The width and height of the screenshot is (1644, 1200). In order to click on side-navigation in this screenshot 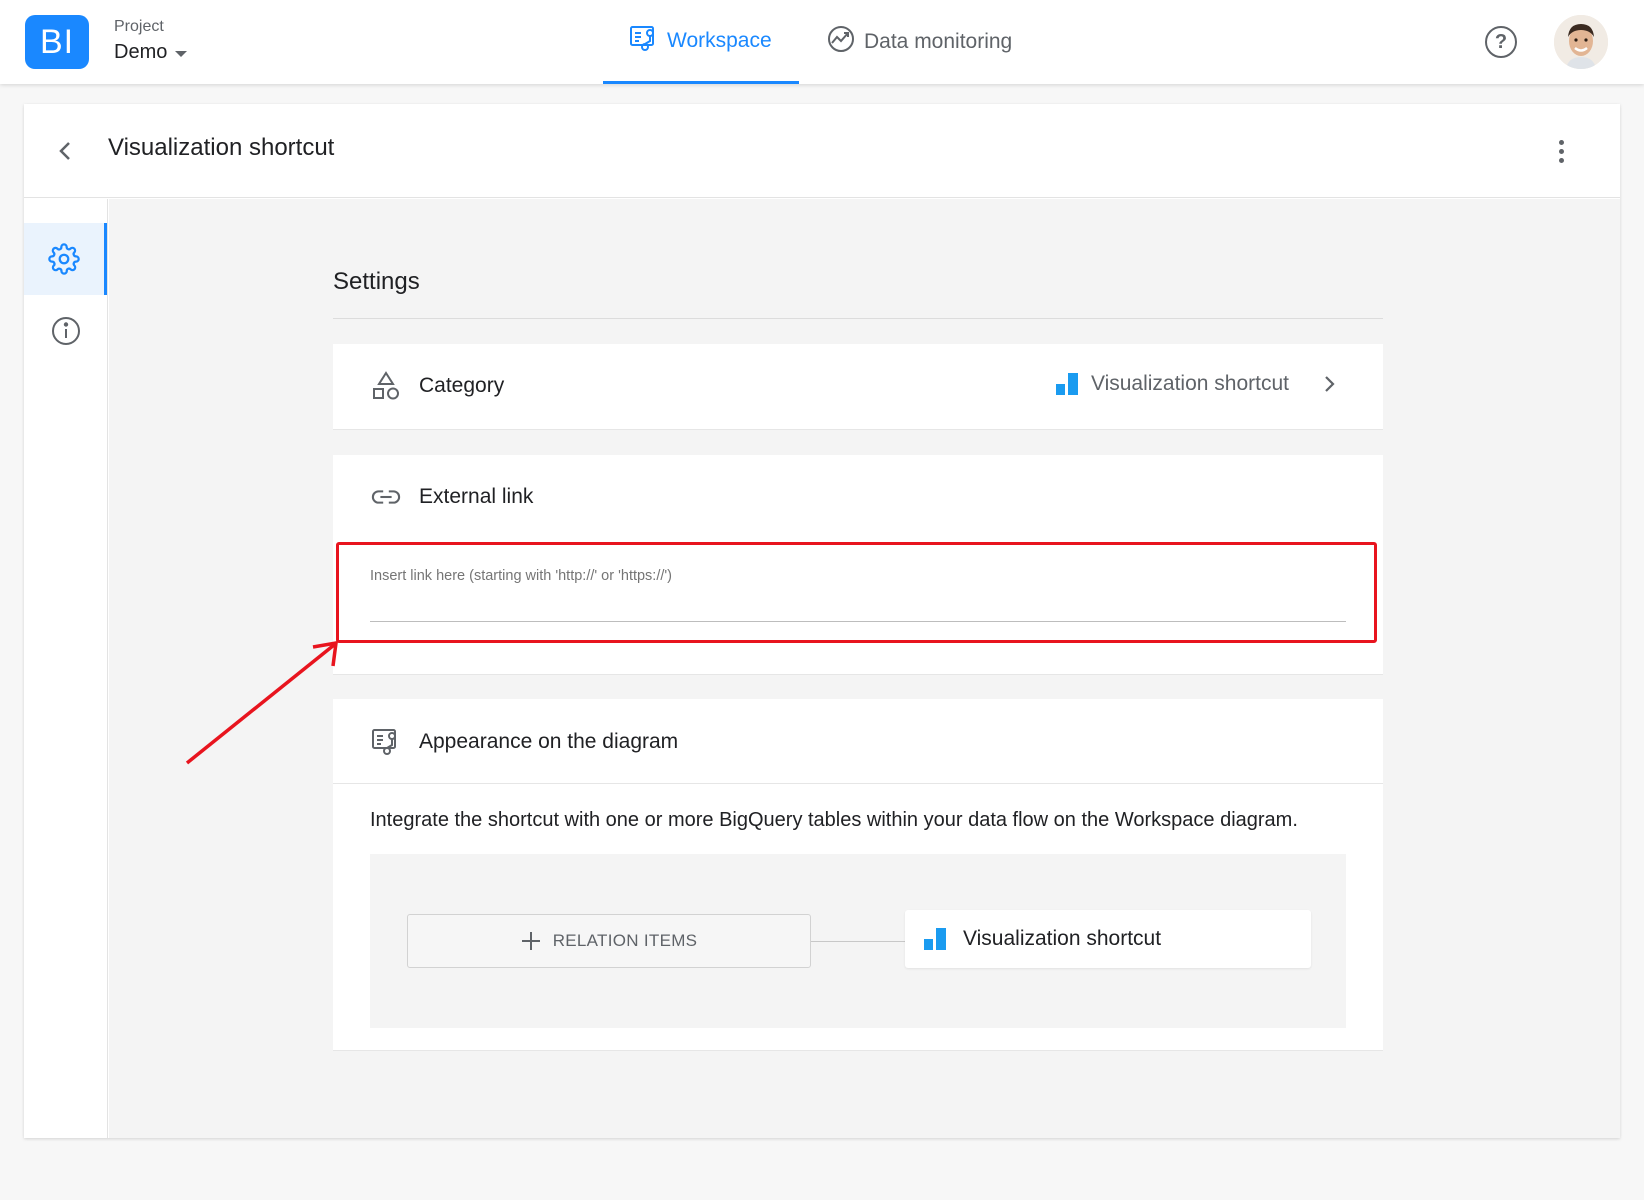, I will do `click(66, 668)`.